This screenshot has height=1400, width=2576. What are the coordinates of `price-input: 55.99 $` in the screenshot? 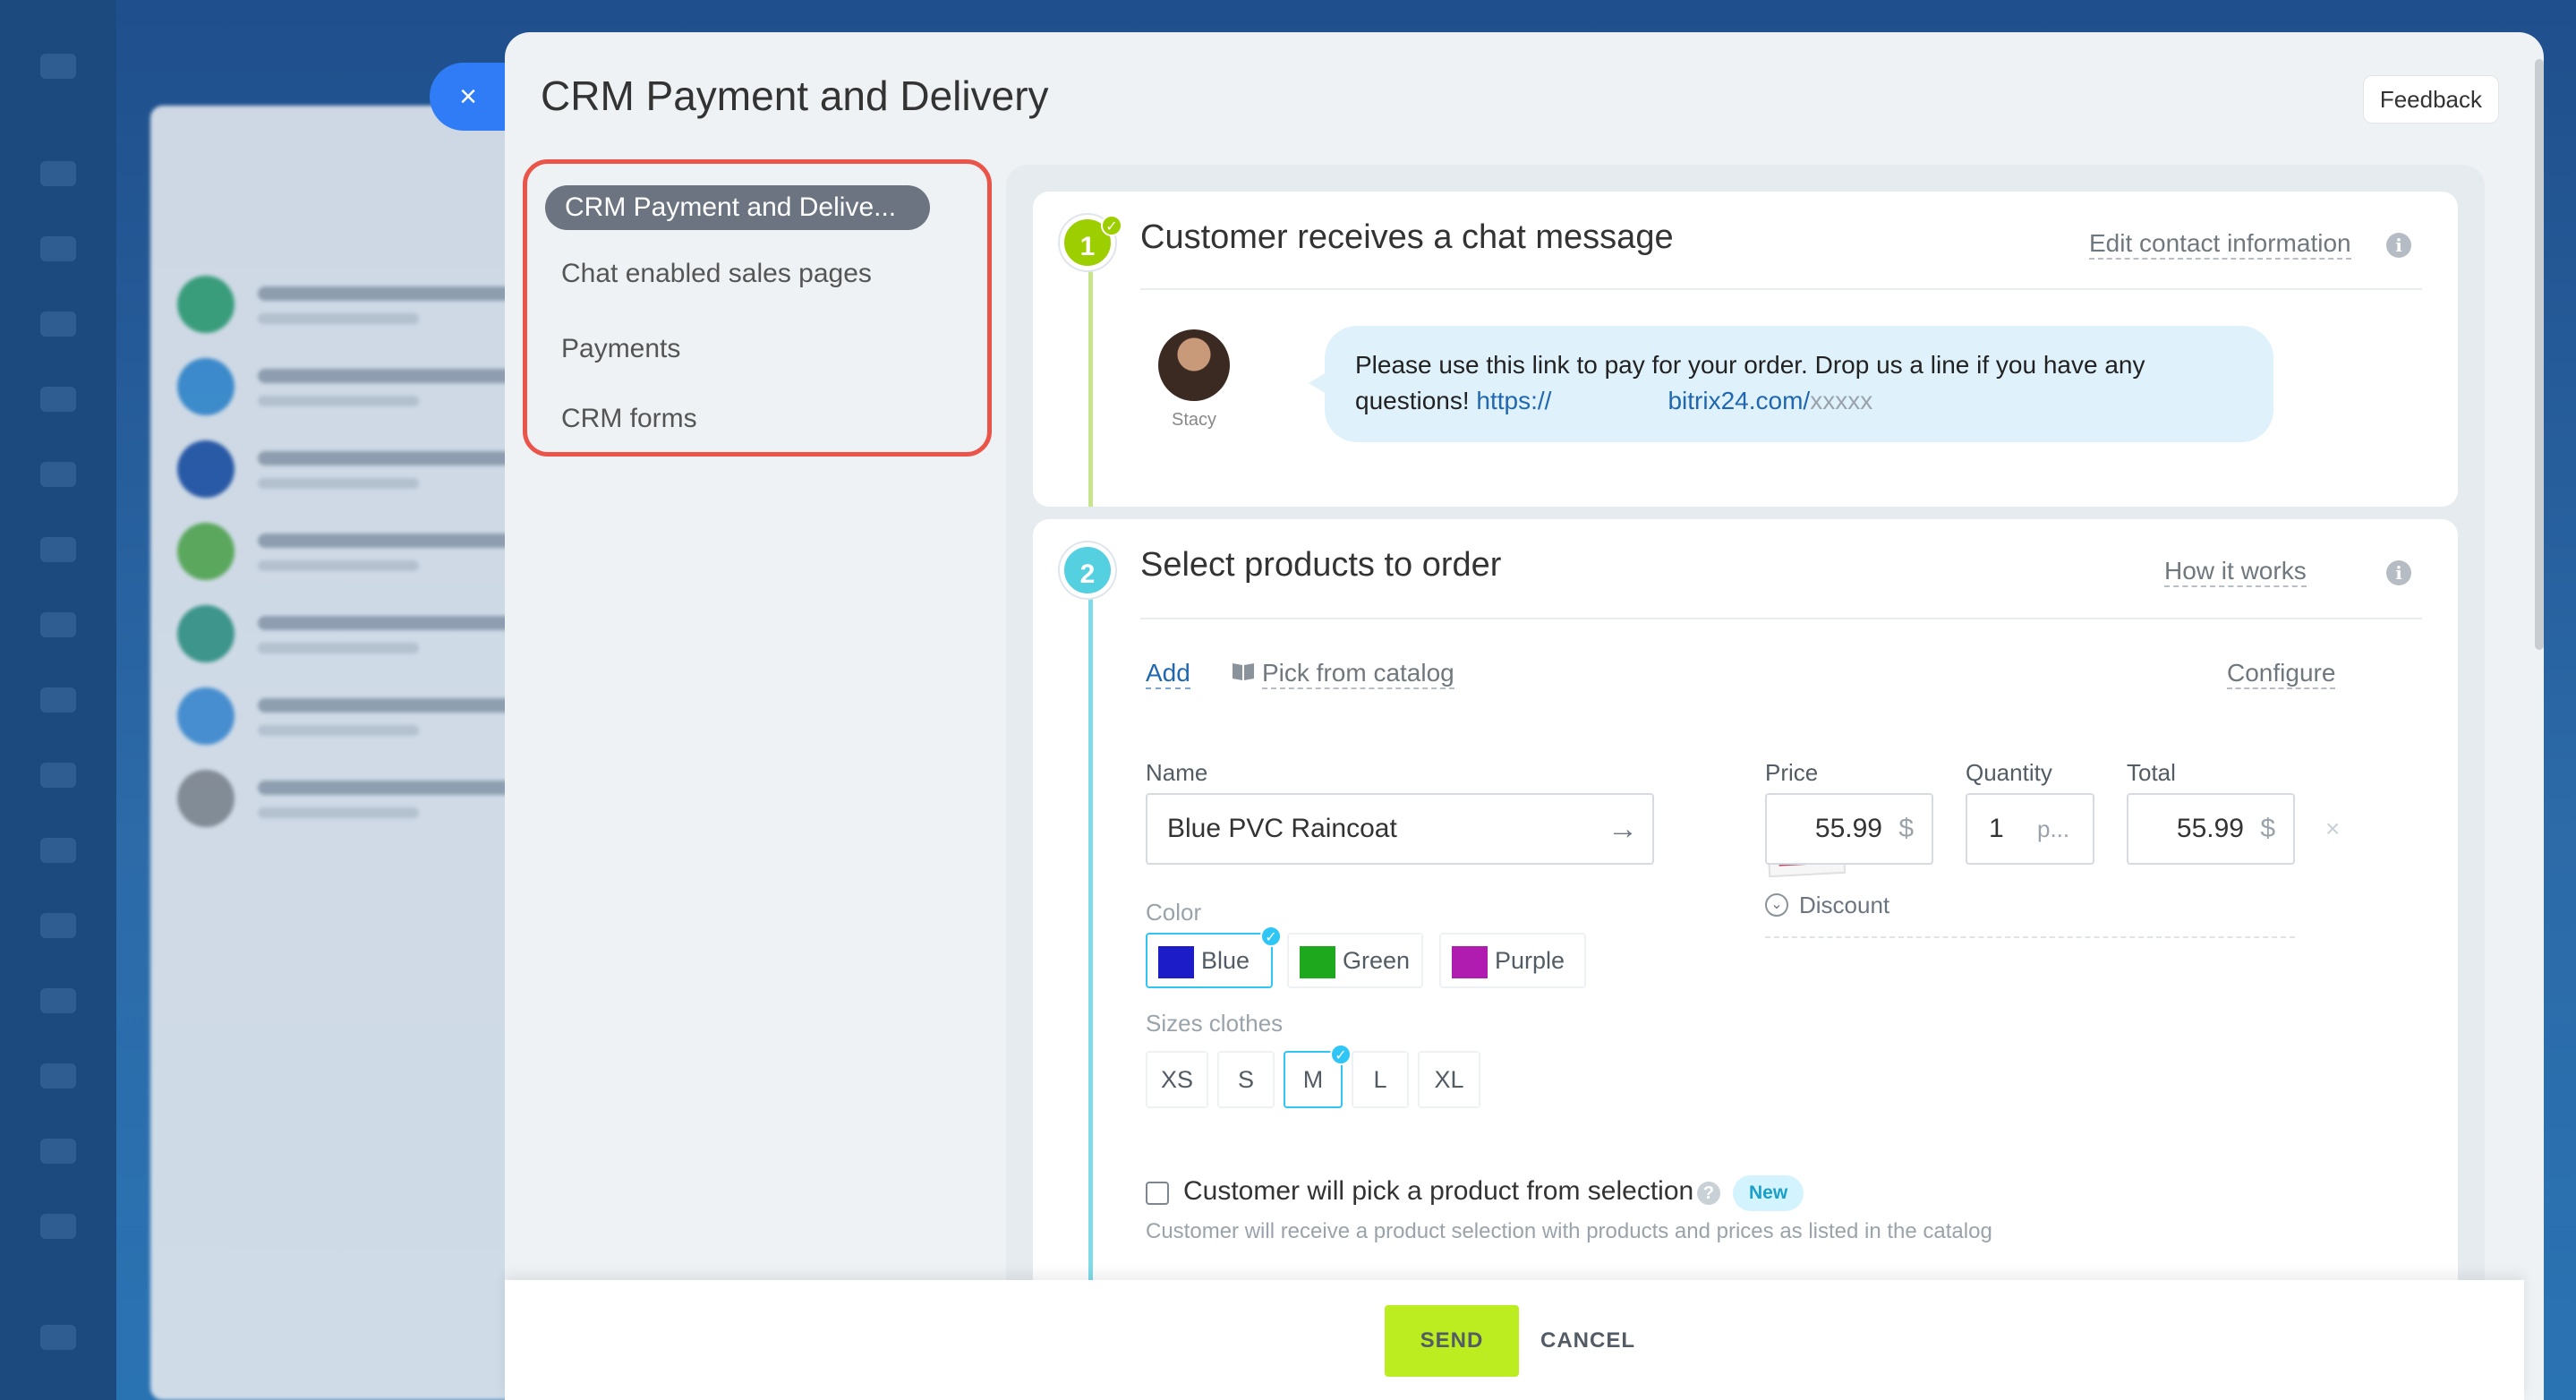 It's located at (1849, 829).